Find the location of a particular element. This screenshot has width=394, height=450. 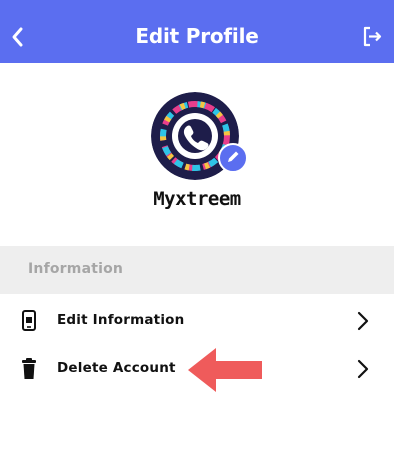

edit-avatar-button is located at coordinates (233, 158).